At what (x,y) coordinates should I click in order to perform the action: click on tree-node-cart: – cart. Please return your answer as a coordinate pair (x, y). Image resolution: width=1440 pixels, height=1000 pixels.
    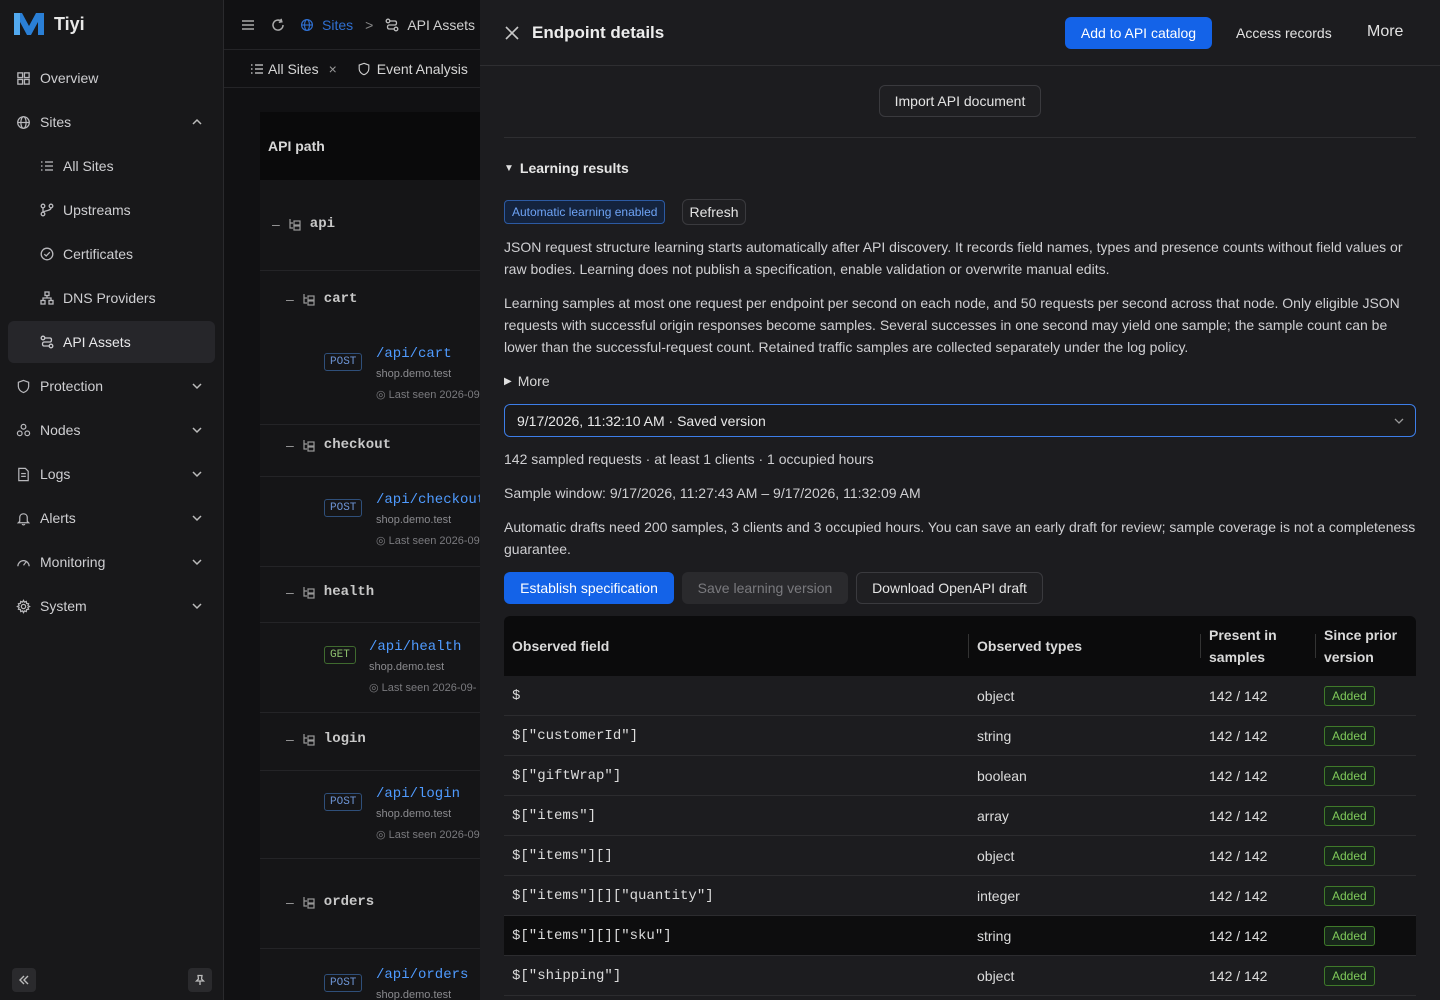
    Looking at the image, I should click on (321, 299).